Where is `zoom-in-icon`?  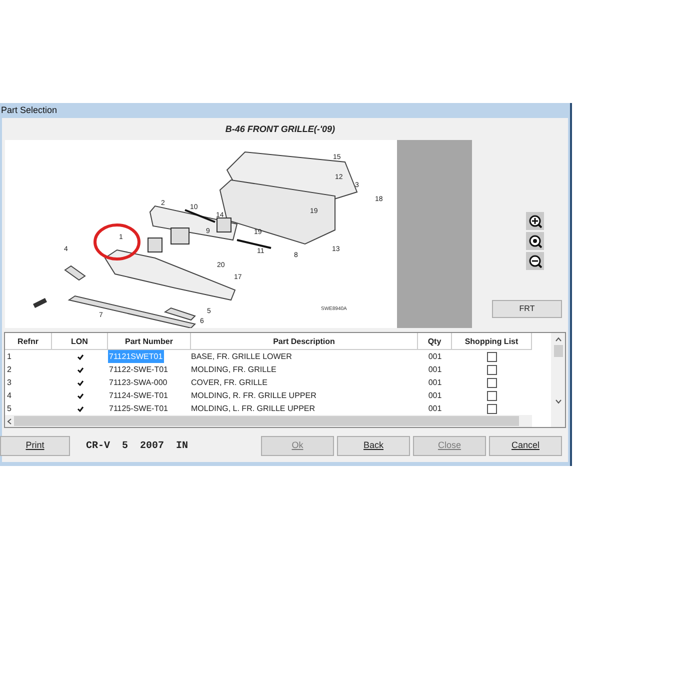
zoom-in-icon is located at coordinates (535, 221).